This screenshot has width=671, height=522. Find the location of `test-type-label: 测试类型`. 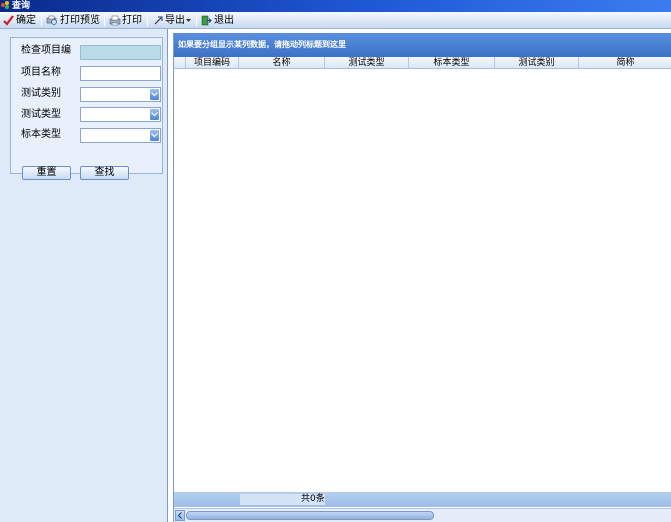

test-type-label: 测试类型 is located at coordinates (41, 114).